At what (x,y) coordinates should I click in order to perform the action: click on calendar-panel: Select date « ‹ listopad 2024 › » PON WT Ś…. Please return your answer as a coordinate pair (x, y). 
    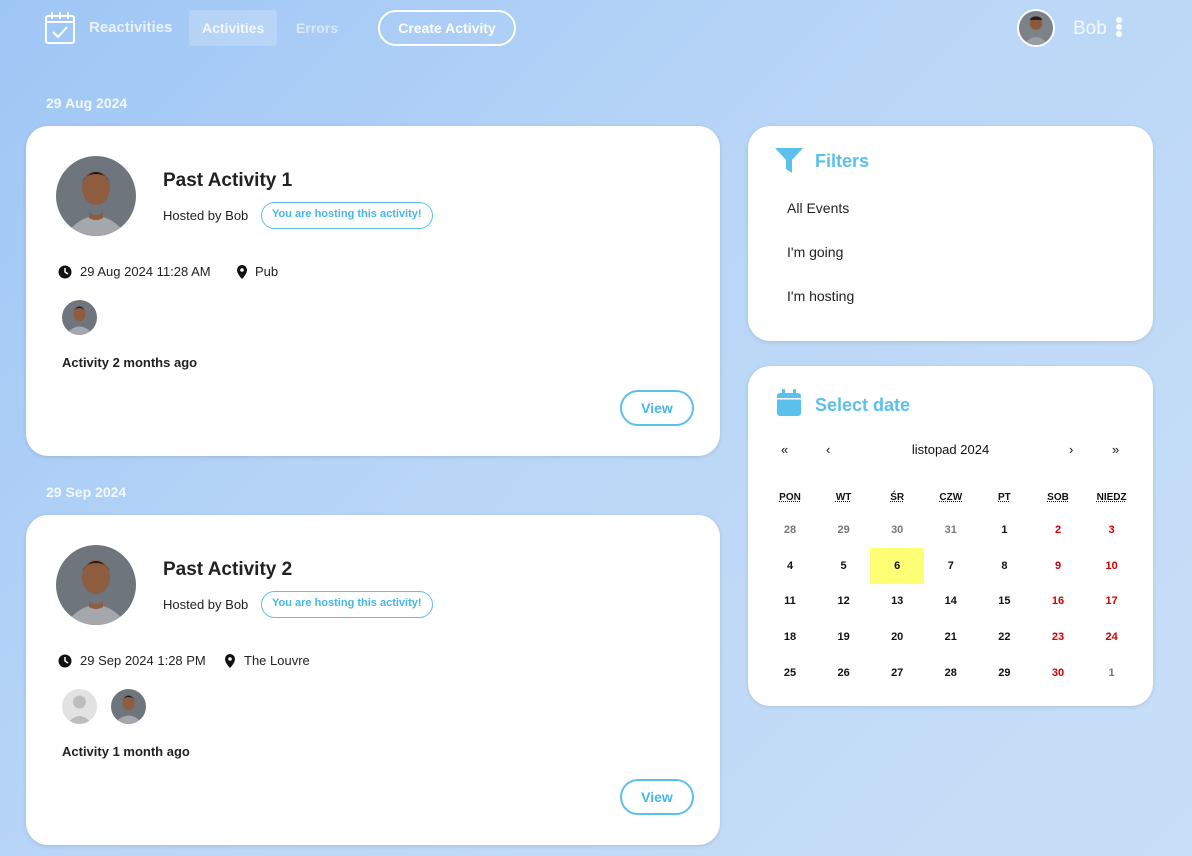
    Looking at the image, I should click on (950, 536).